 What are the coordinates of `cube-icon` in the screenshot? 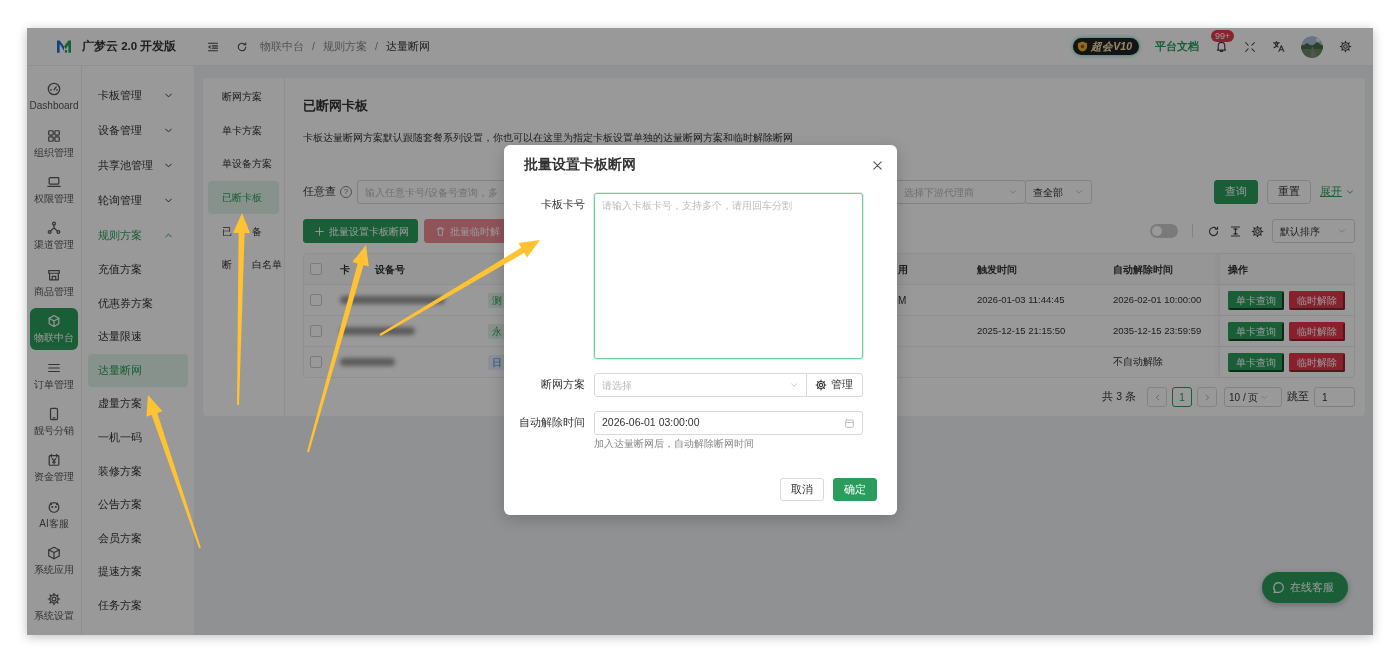 It's located at (54, 321).